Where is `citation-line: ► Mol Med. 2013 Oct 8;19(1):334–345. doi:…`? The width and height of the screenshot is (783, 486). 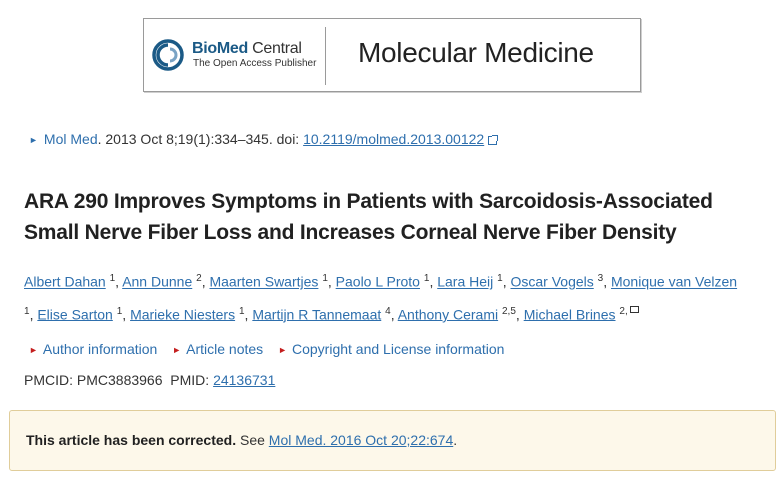
citation-line: ► Mol Med. 2013 Oct 8;19(1):334–345. doi:… is located at coordinates (264, 139).